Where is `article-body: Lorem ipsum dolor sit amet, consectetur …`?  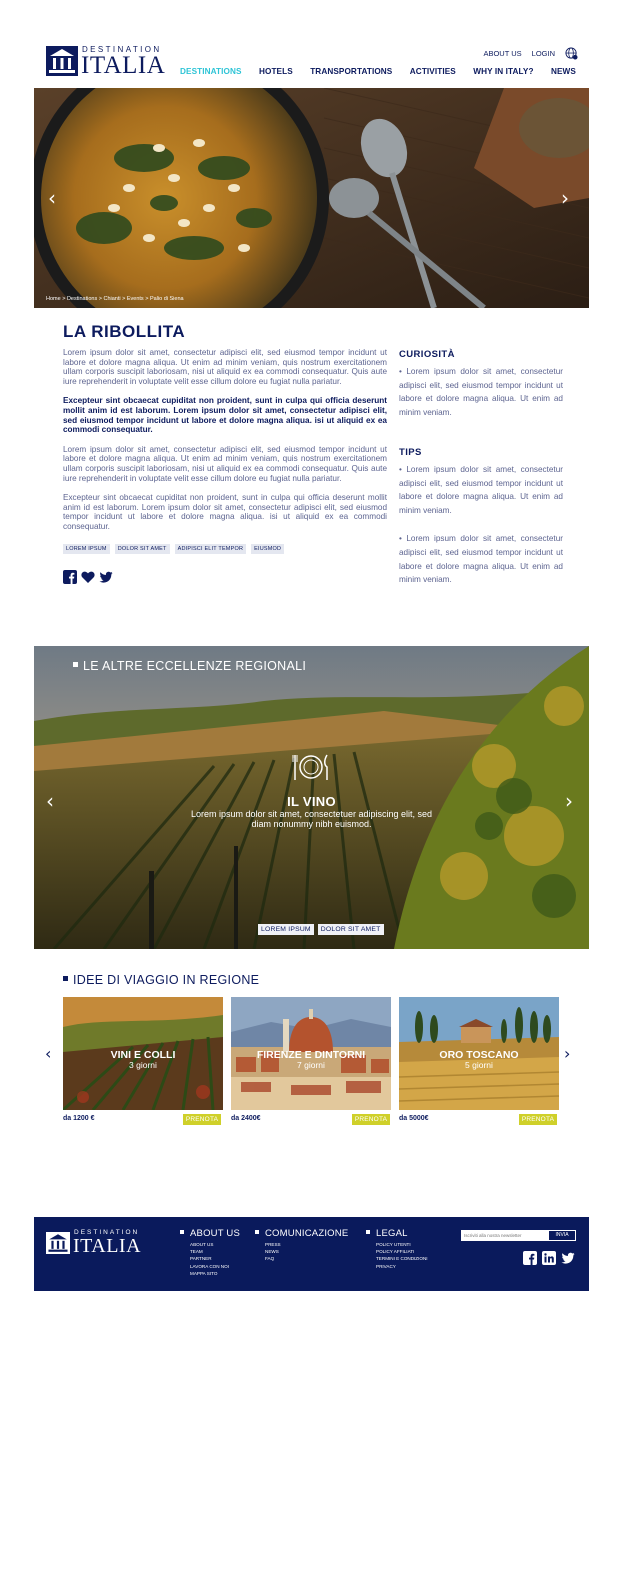
article-body: Lorem ipsum dolor sit amet, consectetur … is located at coordinates (225, 445).